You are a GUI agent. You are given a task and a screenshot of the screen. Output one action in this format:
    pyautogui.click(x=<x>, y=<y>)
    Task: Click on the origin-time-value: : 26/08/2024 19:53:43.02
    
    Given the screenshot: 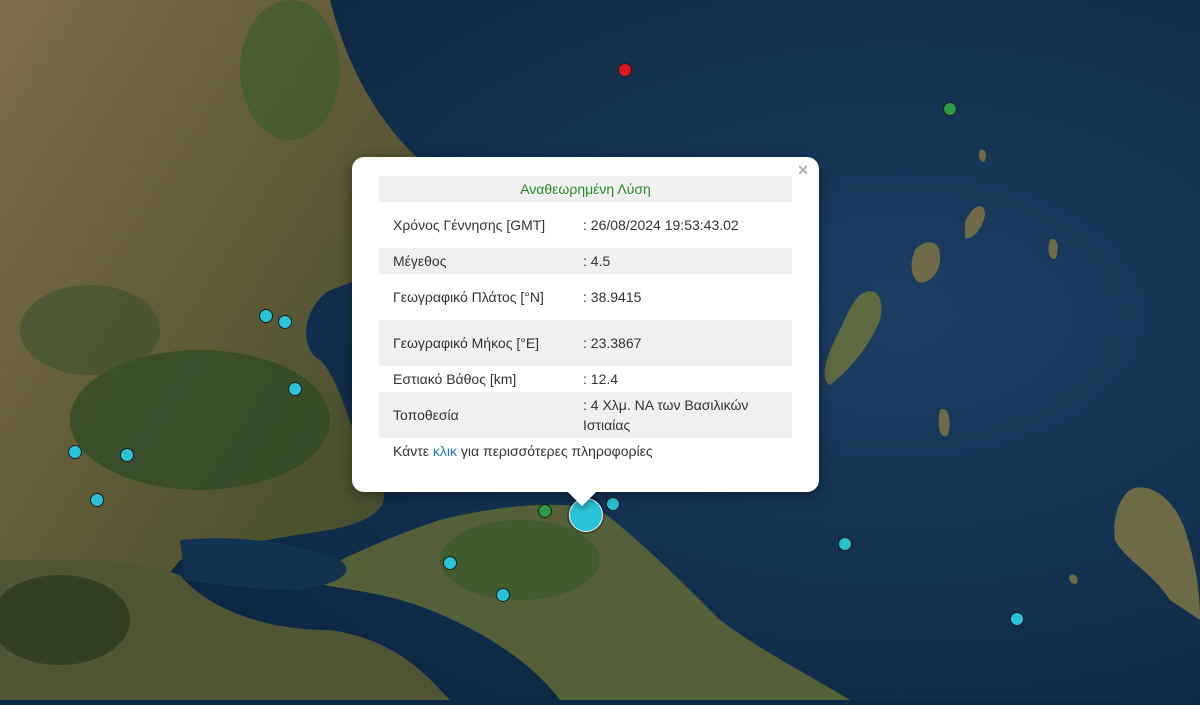 What is the action you would take?
    pyautogui.click(x=661, y=225)
    